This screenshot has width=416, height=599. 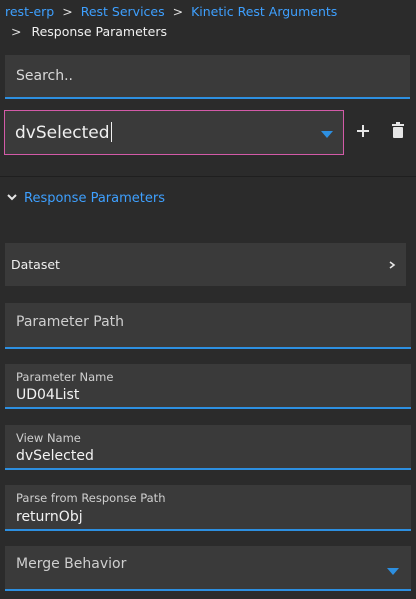 I want to click on parse-from-response-path-value: returnObj, so click(x=49, y=517).